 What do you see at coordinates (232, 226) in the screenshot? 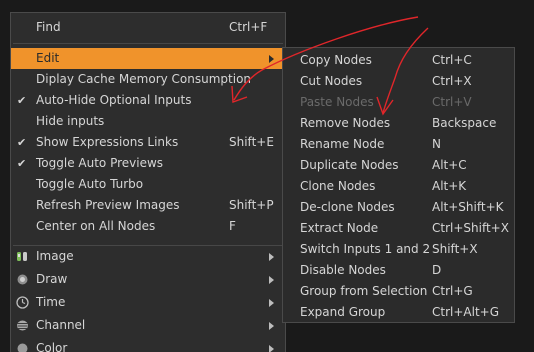
I see `menu-item-shortcut: F` at bounding box center [232, 226].